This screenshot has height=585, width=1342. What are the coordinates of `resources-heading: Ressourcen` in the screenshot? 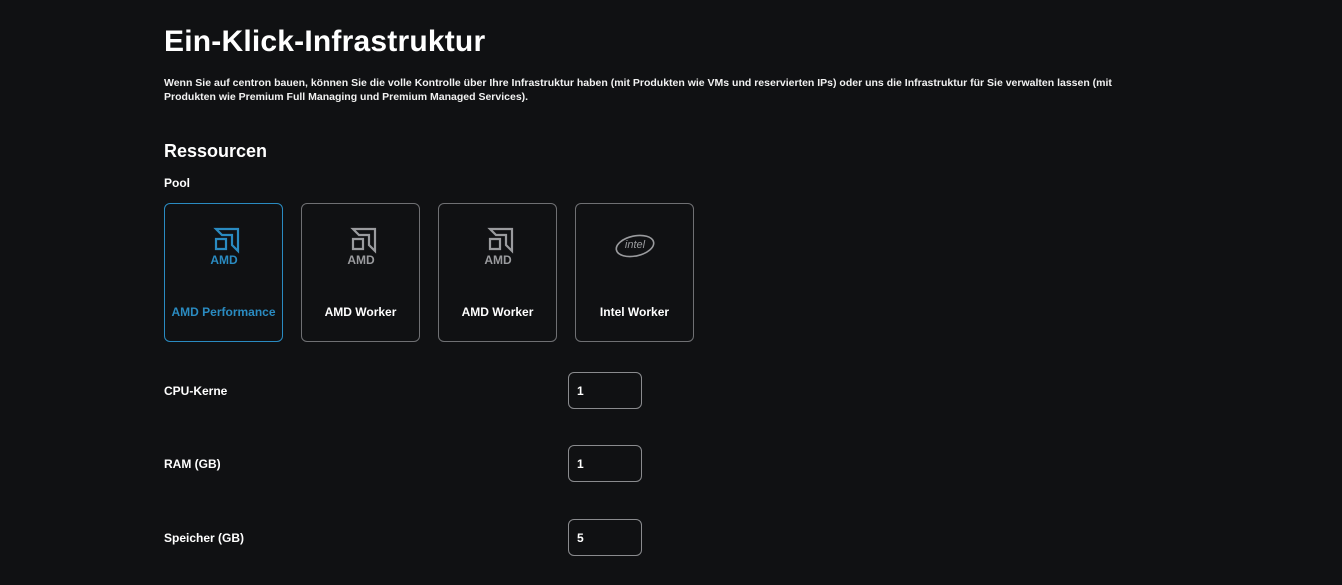 It's located at (216, 151).